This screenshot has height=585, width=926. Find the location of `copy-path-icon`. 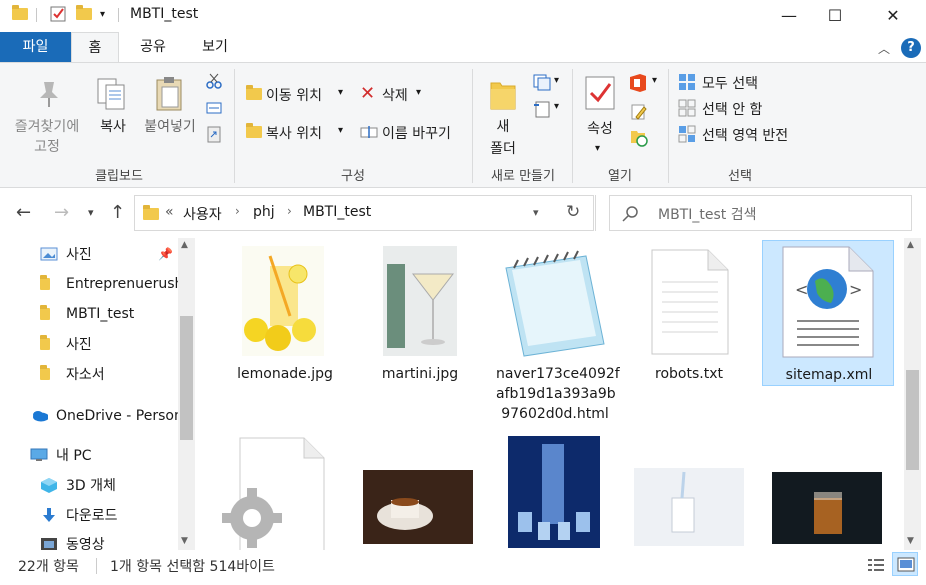

copy-path-icon is located at coordinates (214, 108).